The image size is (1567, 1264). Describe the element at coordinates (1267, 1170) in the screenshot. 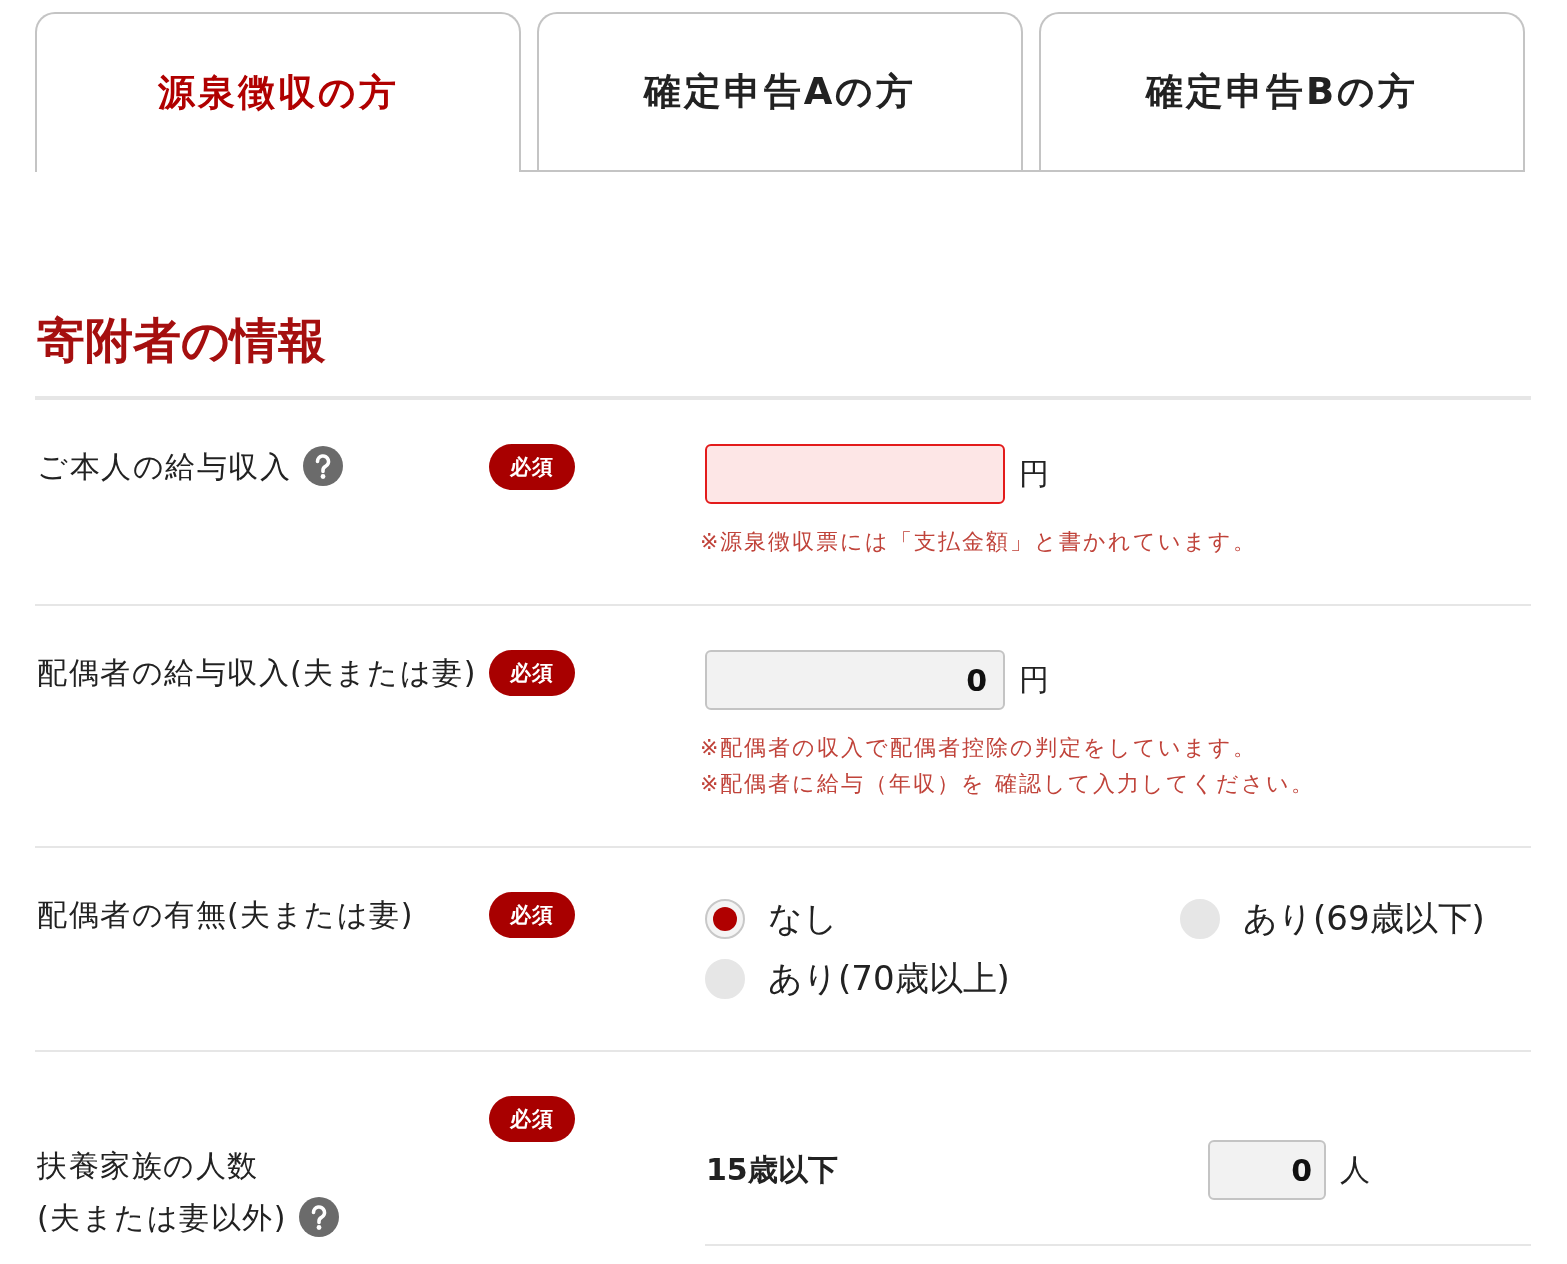

I see `count-input: 0` at that location.